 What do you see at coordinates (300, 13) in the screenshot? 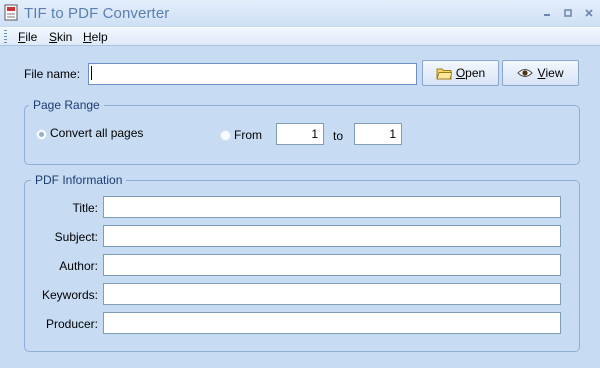
I see `title-bar: TIF to PDF Converter` at bounding box center [300, 13].